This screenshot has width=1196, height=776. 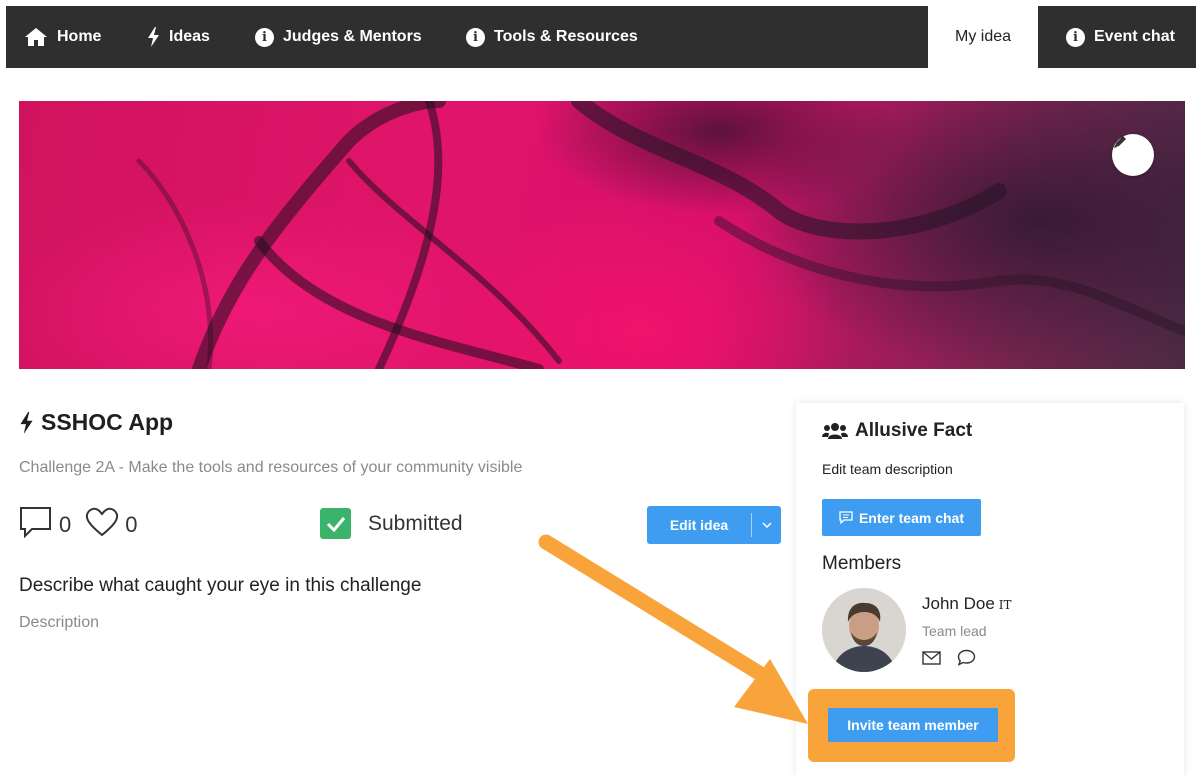 I want to click on nav-tools-resources: i Tools & Resources, so click(x=552, y=37).